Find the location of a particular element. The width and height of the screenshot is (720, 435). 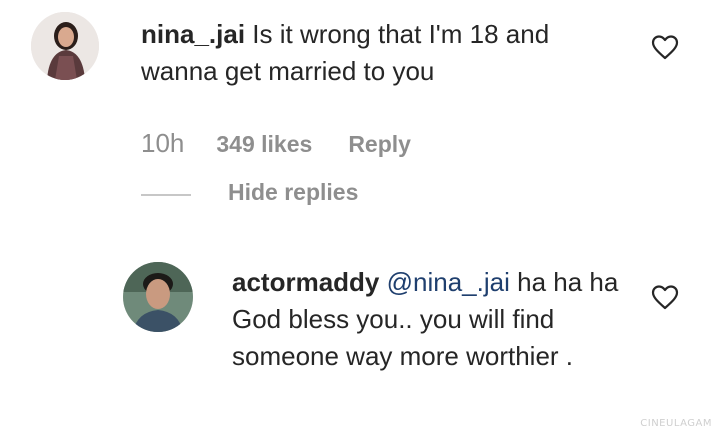

comment-meta: 10h 349 likes Reply is located at coordinates (276, 143).